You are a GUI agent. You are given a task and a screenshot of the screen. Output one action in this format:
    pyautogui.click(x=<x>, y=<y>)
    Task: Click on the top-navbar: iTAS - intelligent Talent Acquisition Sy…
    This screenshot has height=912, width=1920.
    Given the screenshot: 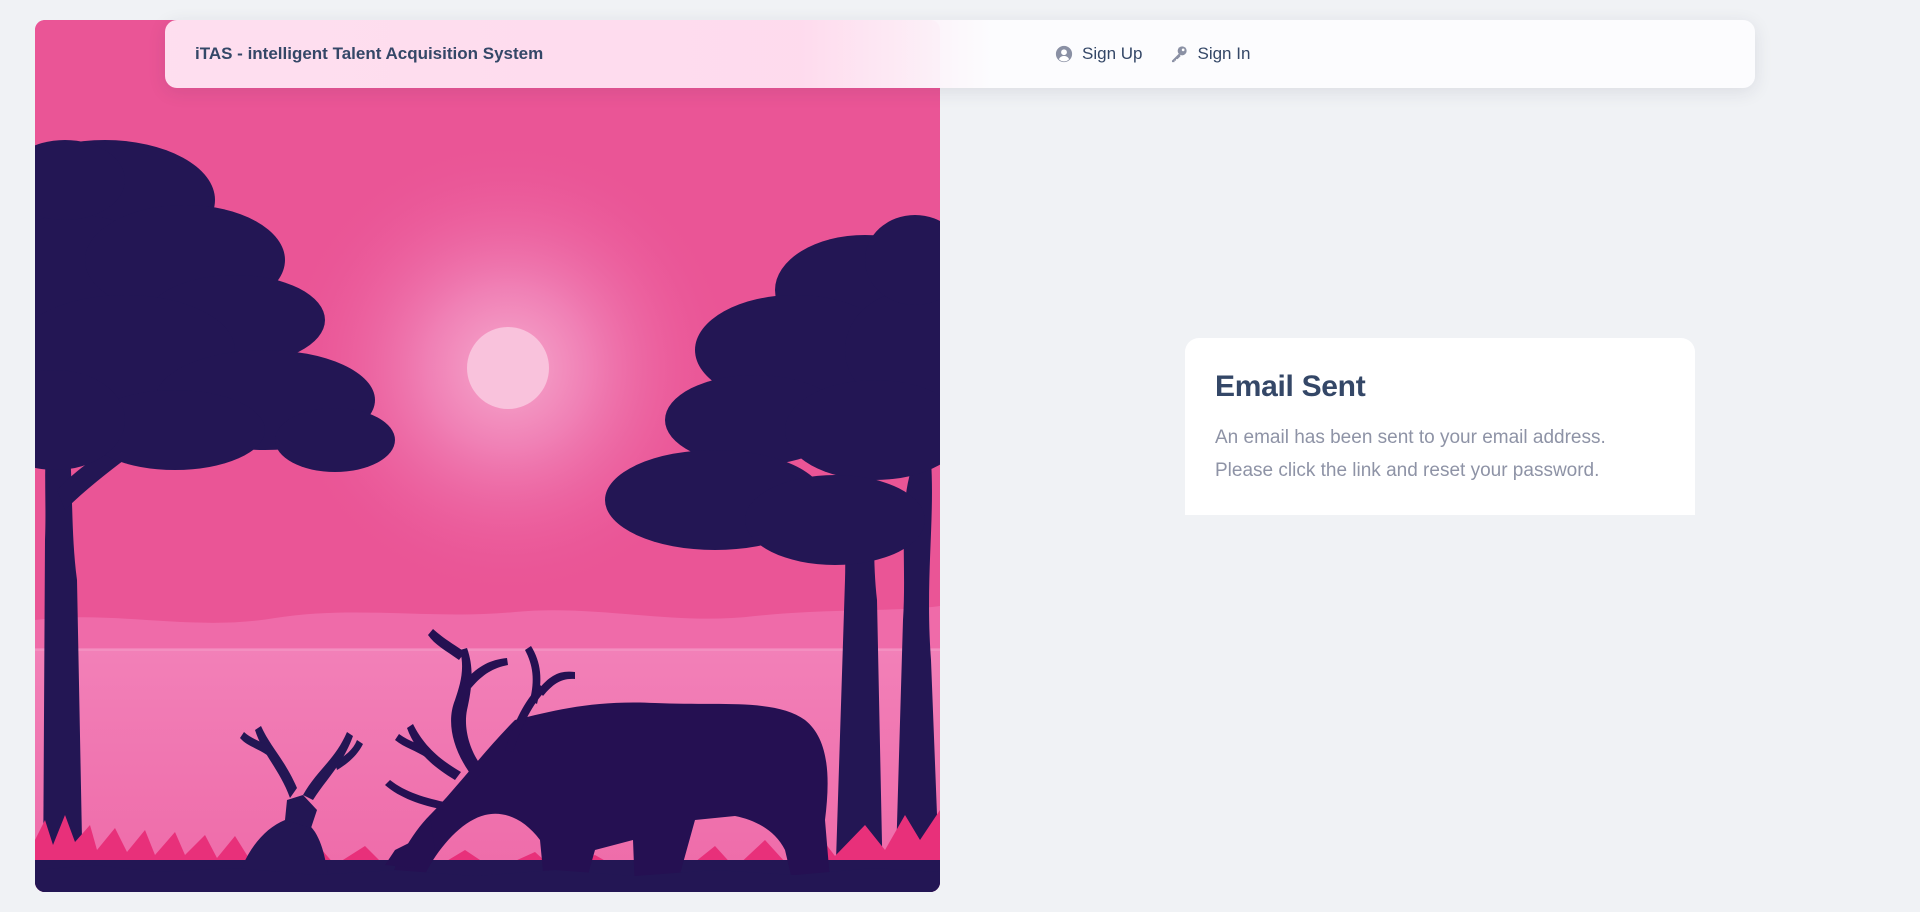 What is the action you would take?
    pyautogui.click(x=960, y=54)
    